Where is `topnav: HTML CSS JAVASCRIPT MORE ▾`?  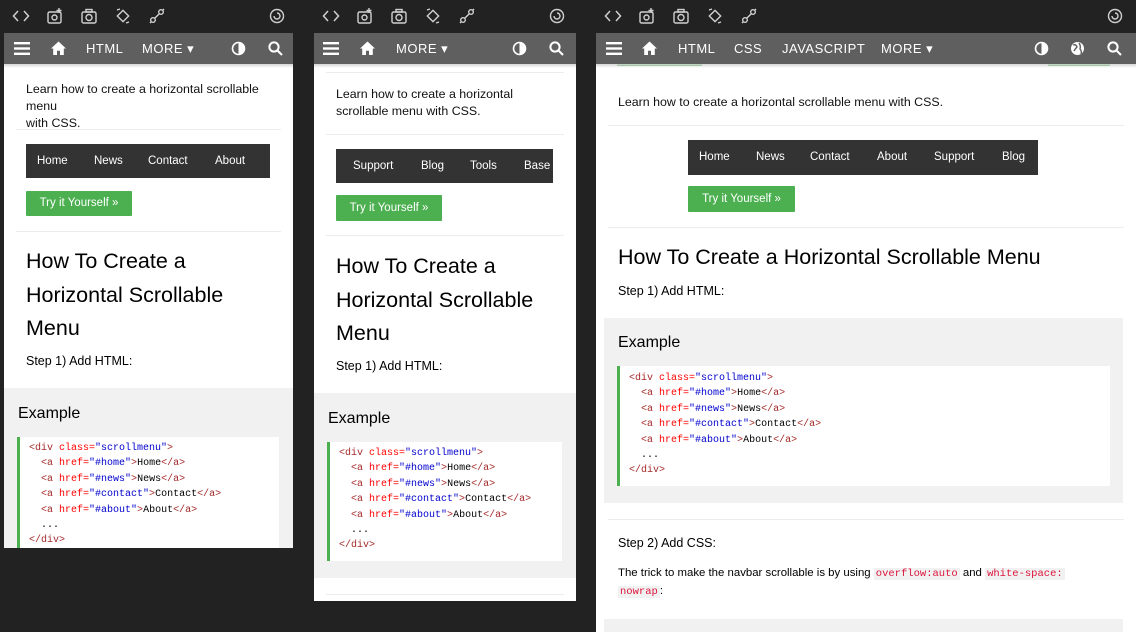 topnav: HTML CSS JAVASCRIPT MORE ▾ is located at coordinates (866, 48).